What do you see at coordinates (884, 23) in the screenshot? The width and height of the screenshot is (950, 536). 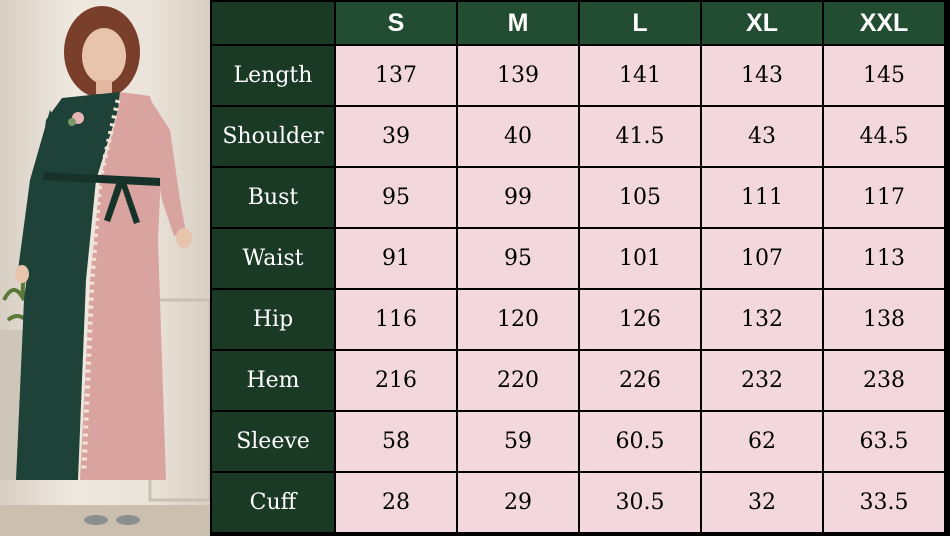 I see `size-header-xxl: XXL` at bounding box center [884, 23].